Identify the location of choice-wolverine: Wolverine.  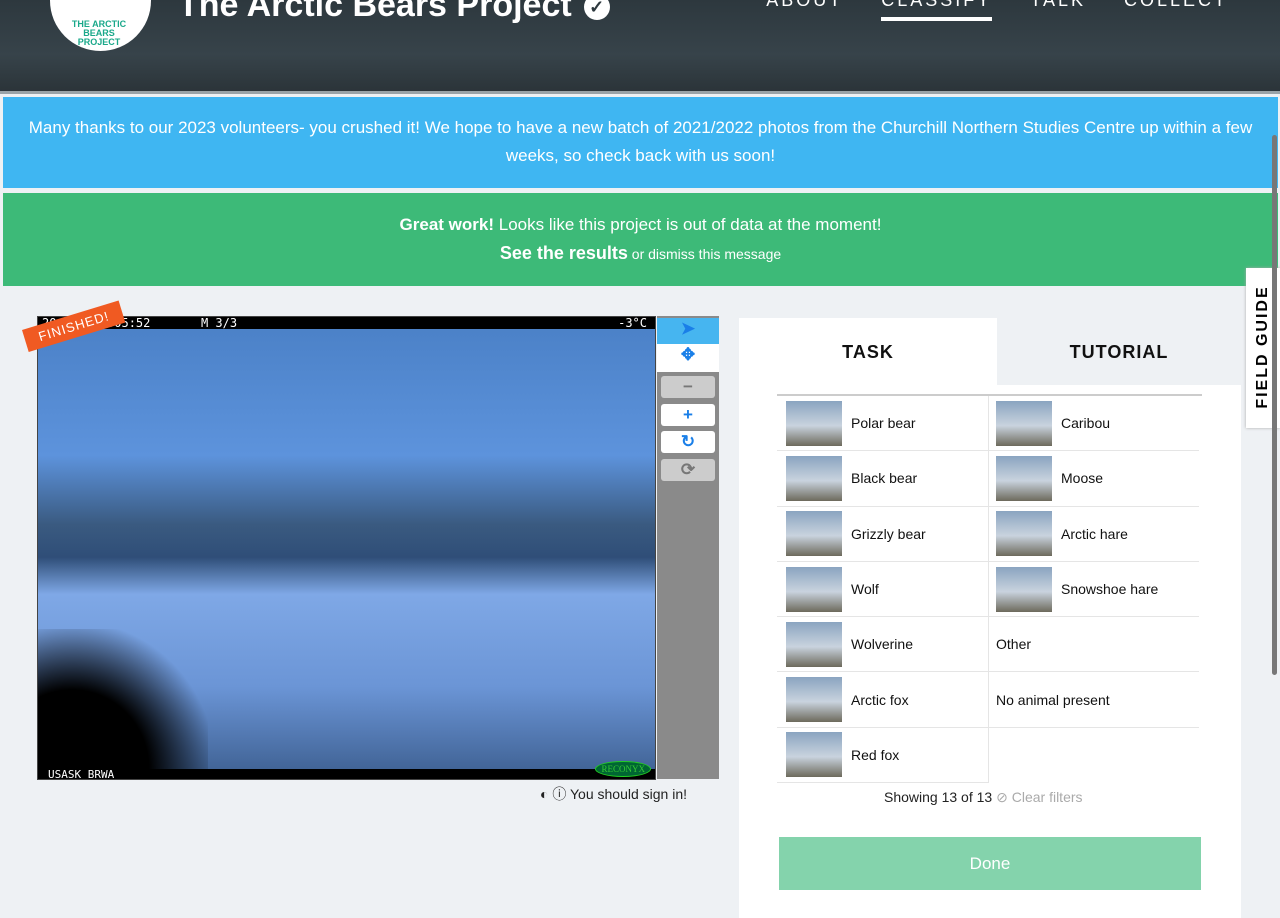
(882, 645).